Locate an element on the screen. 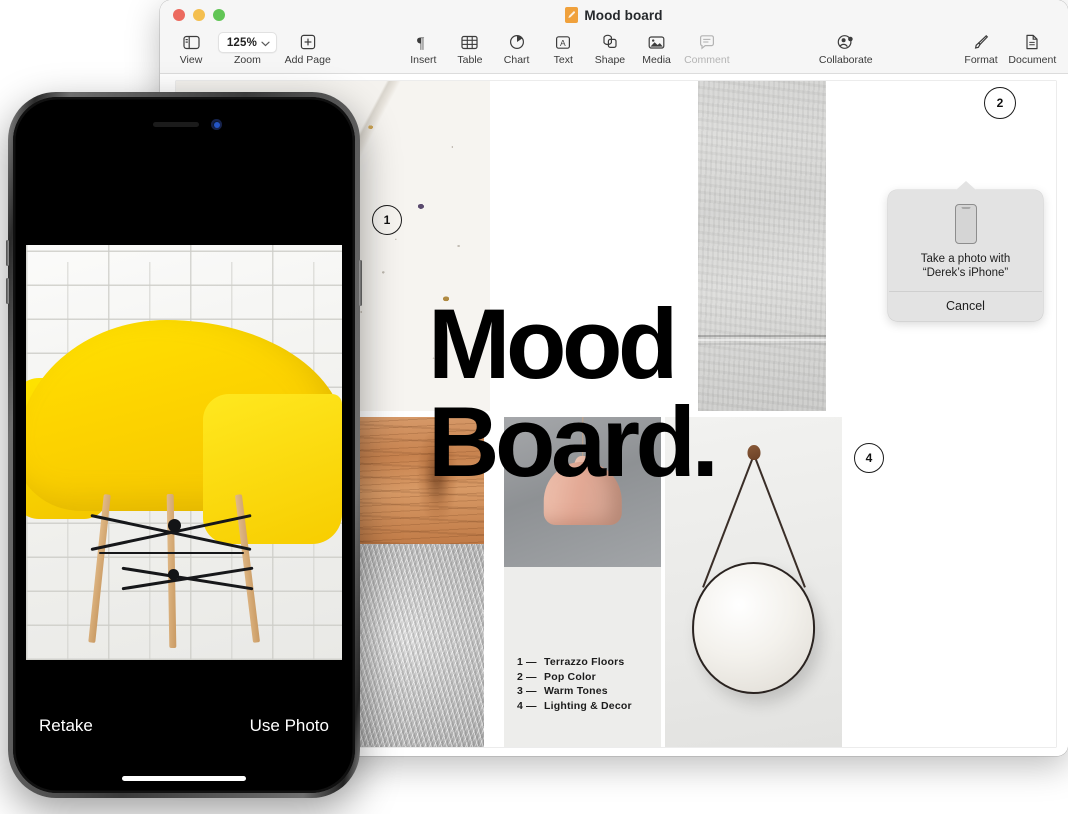  legend-label: Pop Color is located at coordinates (570, 676).